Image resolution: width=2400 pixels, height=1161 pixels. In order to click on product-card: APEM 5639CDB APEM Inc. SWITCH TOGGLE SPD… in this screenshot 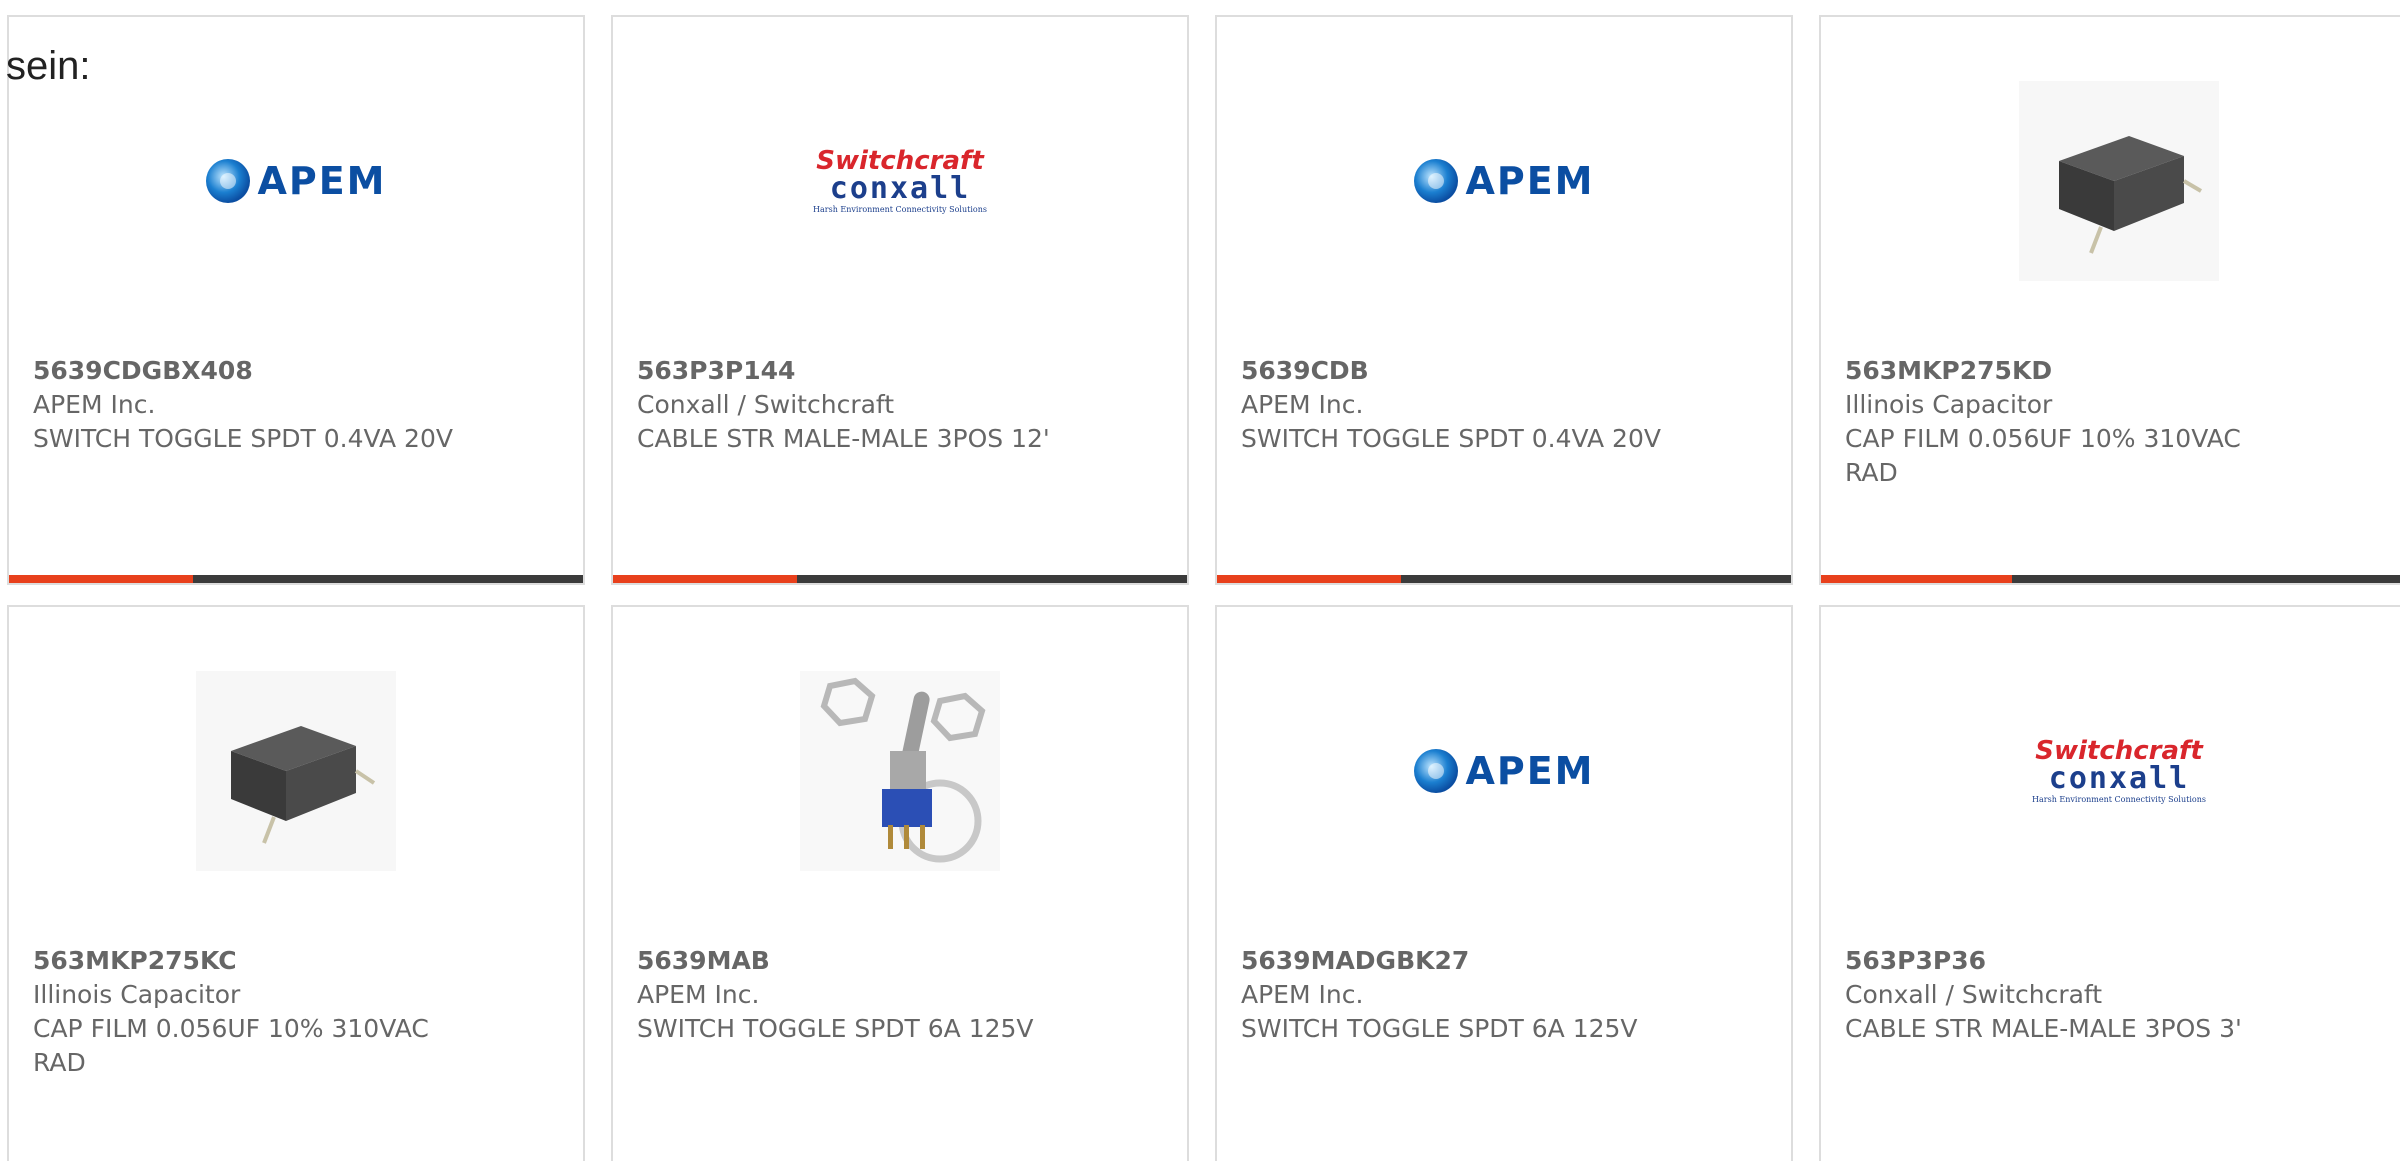, I will do `click(1504, 300)`.